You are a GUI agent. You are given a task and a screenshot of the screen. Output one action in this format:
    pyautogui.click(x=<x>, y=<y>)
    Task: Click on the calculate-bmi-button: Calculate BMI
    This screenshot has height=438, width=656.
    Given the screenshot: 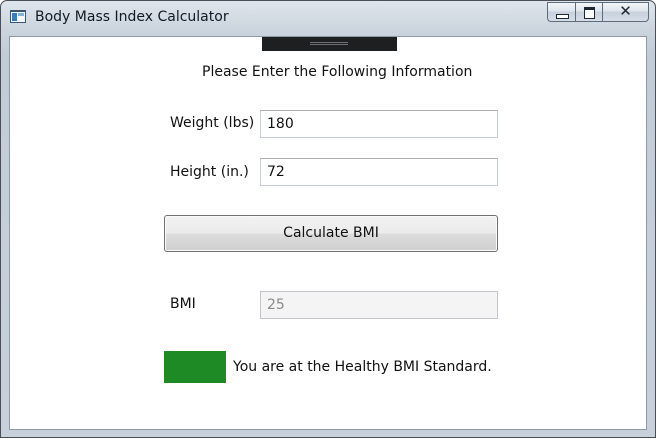 What is the action you would take?
    pyautogui.click(x=331, y=233)
    